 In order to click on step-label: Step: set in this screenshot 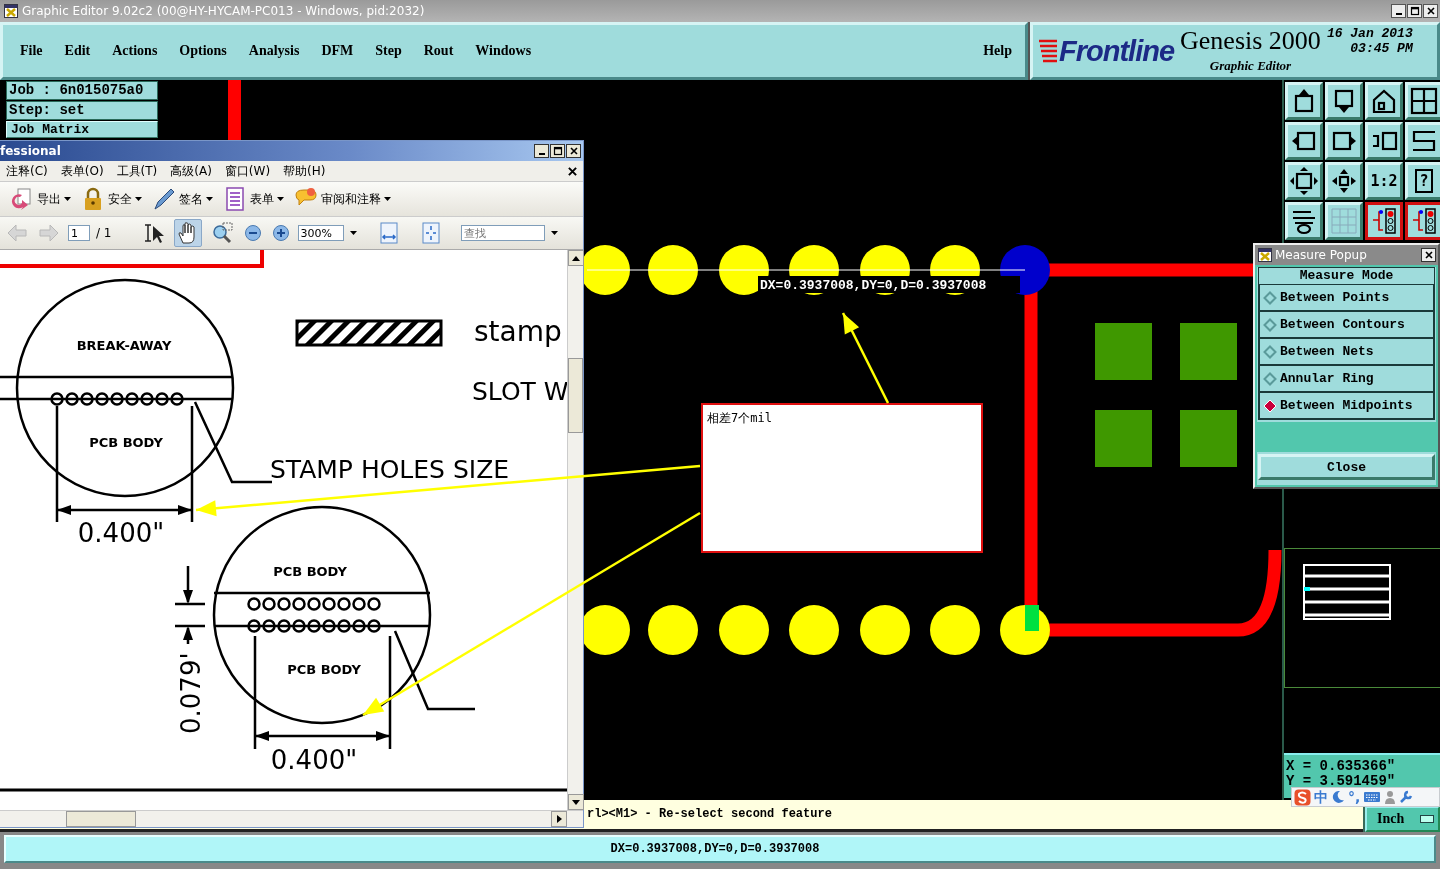, I will do `click(82, 110)`.